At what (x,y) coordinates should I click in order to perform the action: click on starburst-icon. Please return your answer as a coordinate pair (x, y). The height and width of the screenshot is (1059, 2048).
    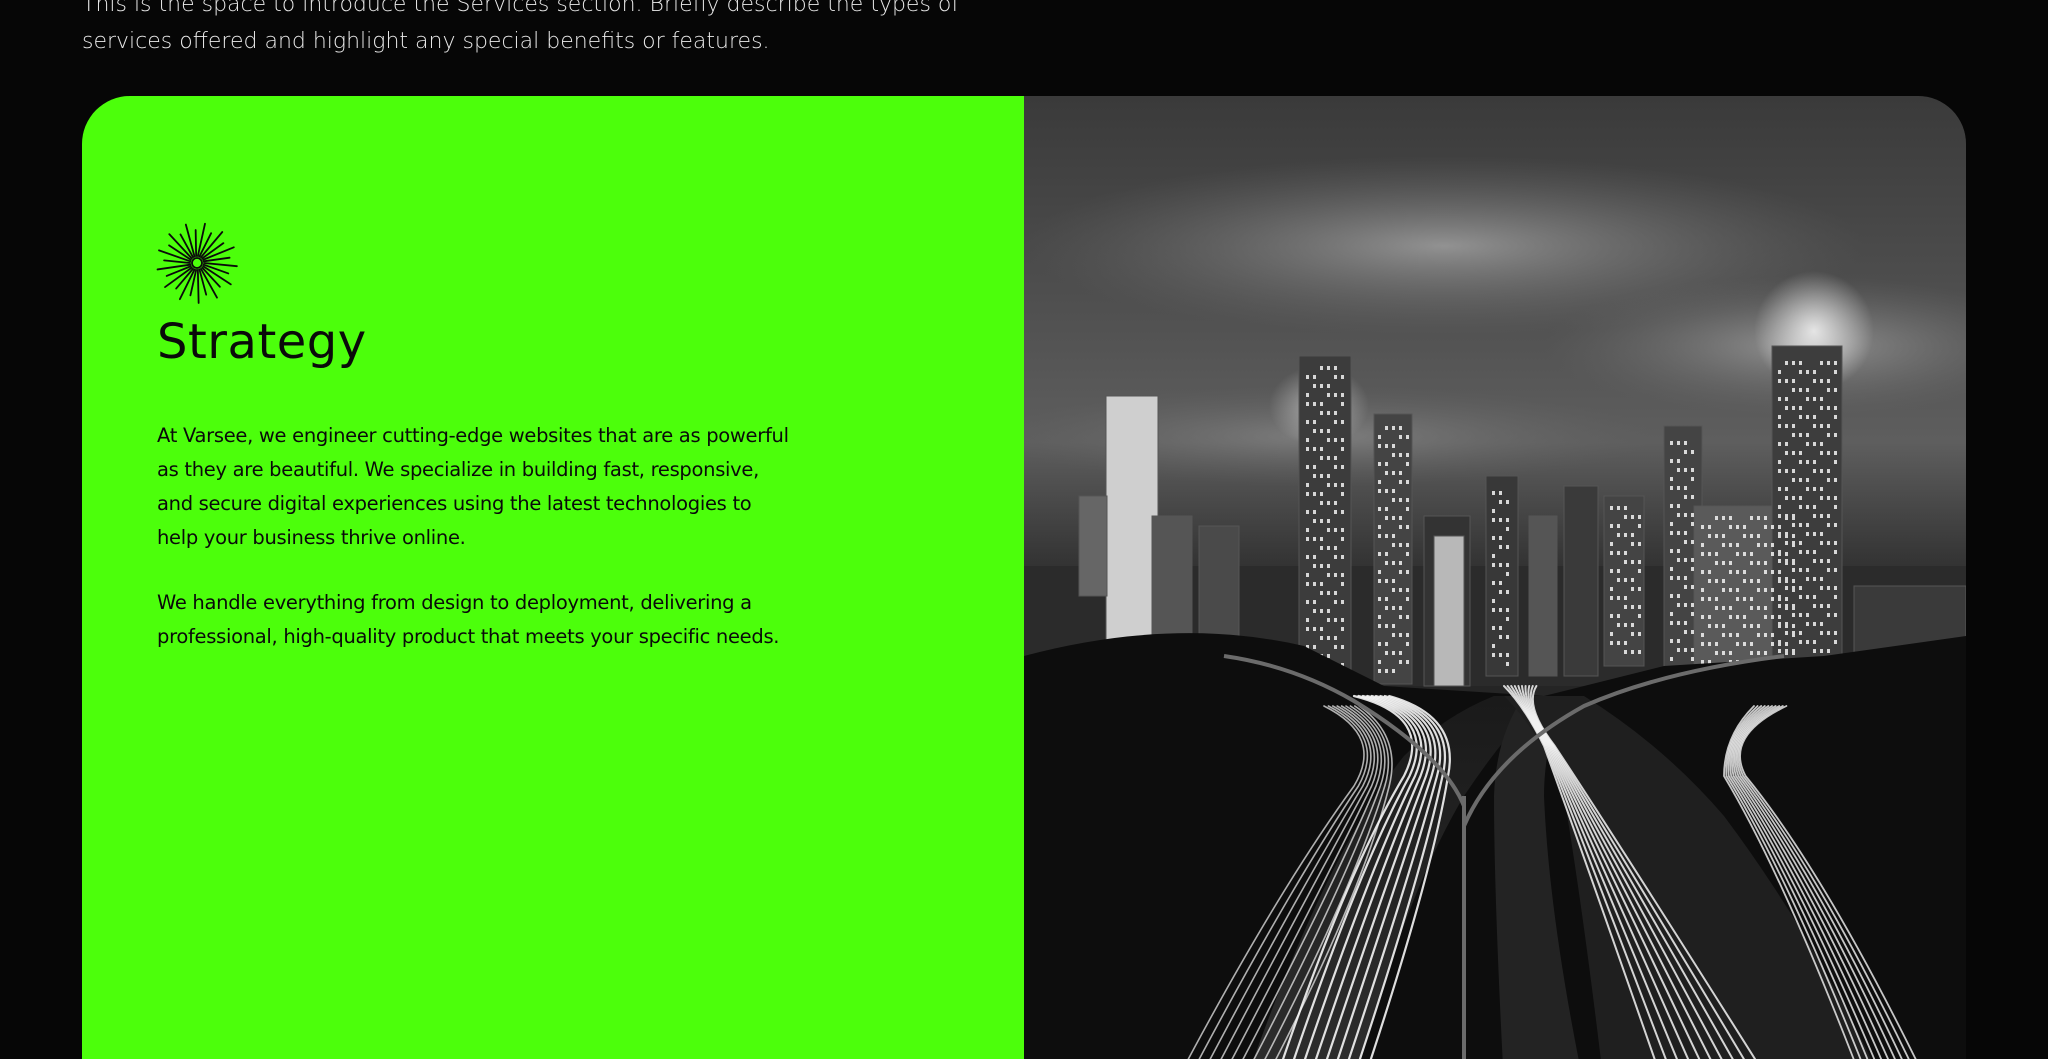
    Looking at the image, I should click on (197, 263).